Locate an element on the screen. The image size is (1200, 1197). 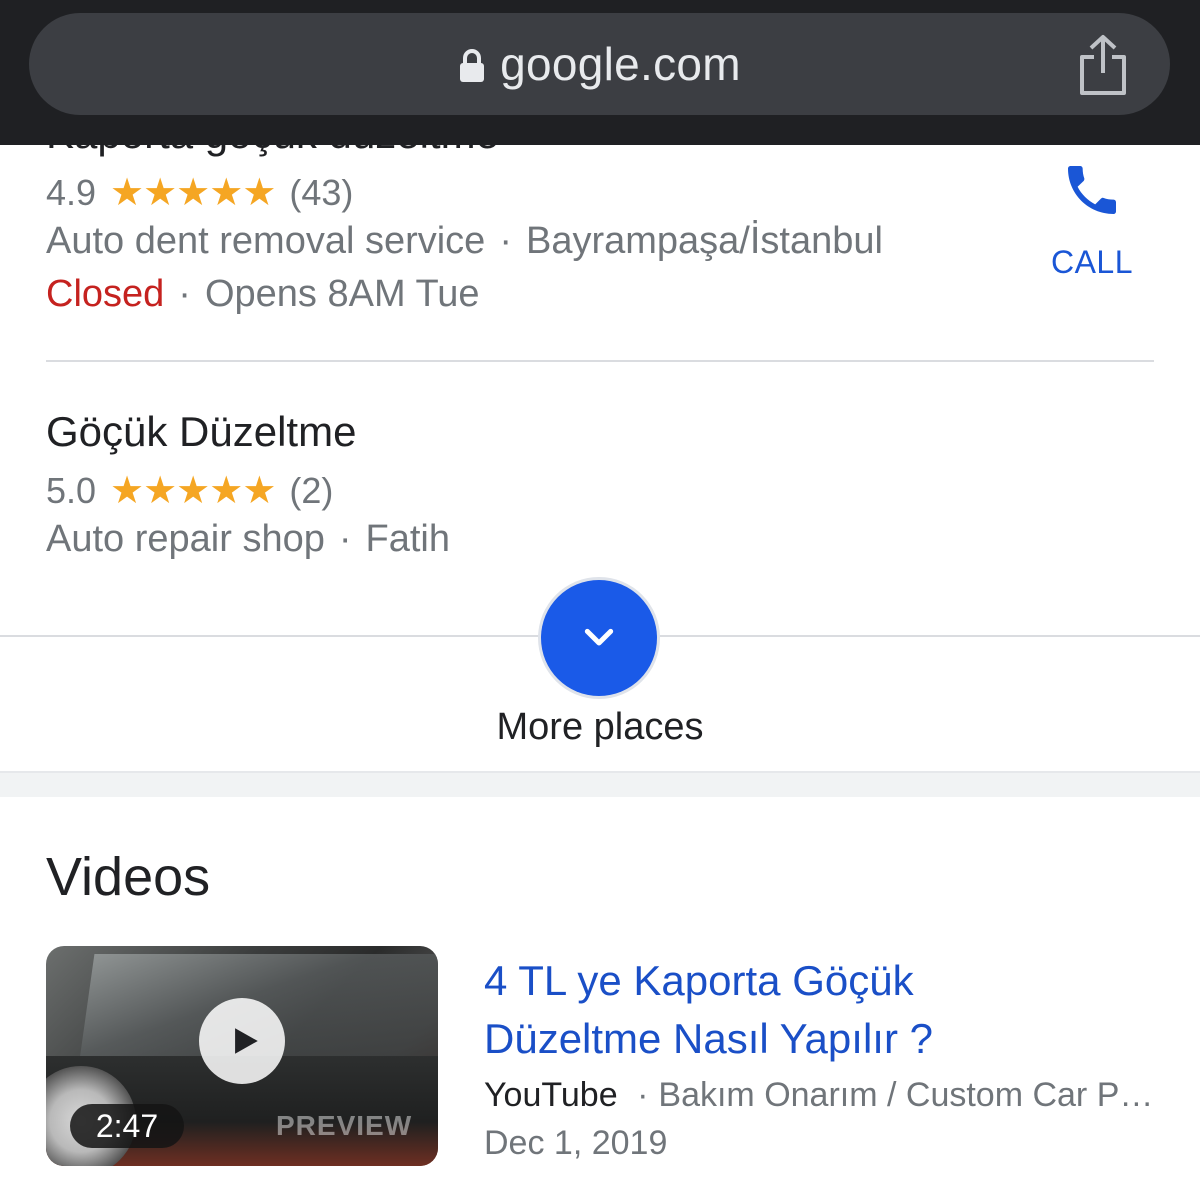
place-rating-row: 4.9 ★★★★★ (43) is located at coordinates (199, 192).